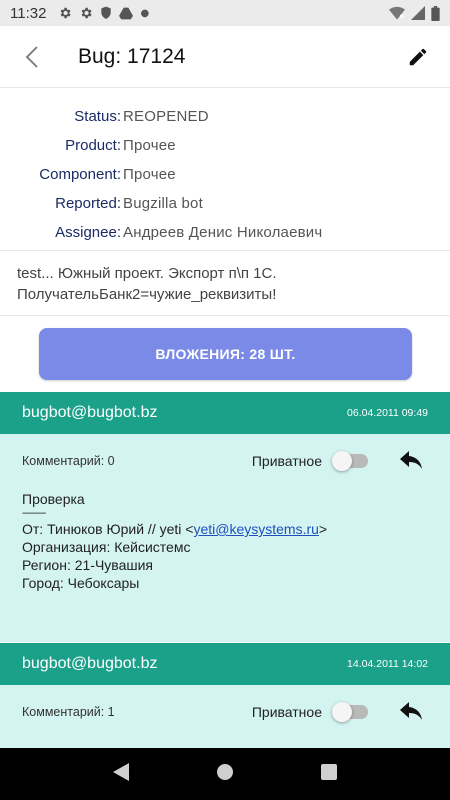  What do you see at coordinates (106, 547) in the screenshot?
I see `comment-org: Организация: Кейсистемс` at bounding box center [106, 547].